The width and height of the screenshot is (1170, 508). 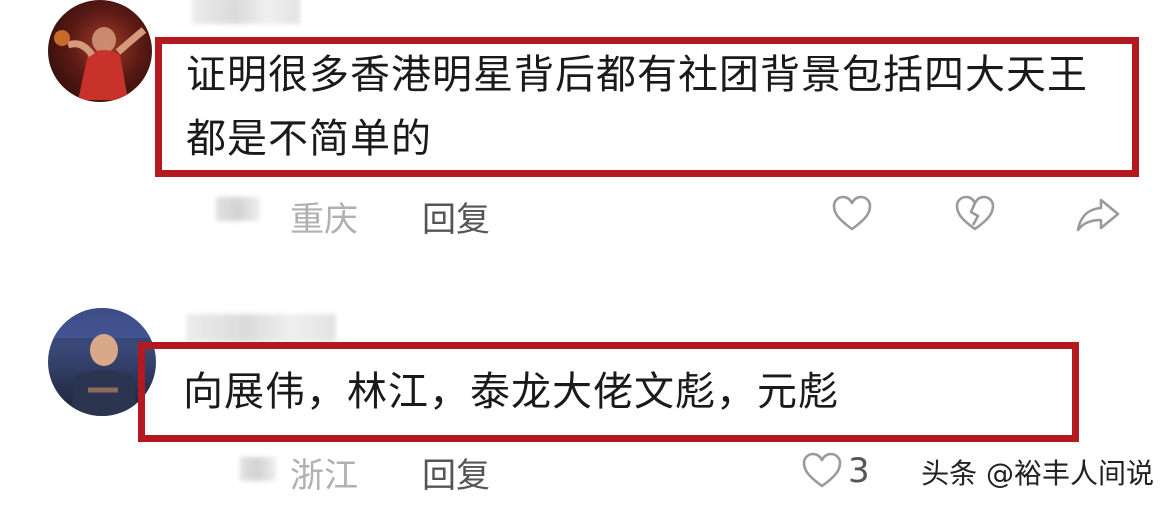 I want to click on dislike-button, so click(x=975, y=214).